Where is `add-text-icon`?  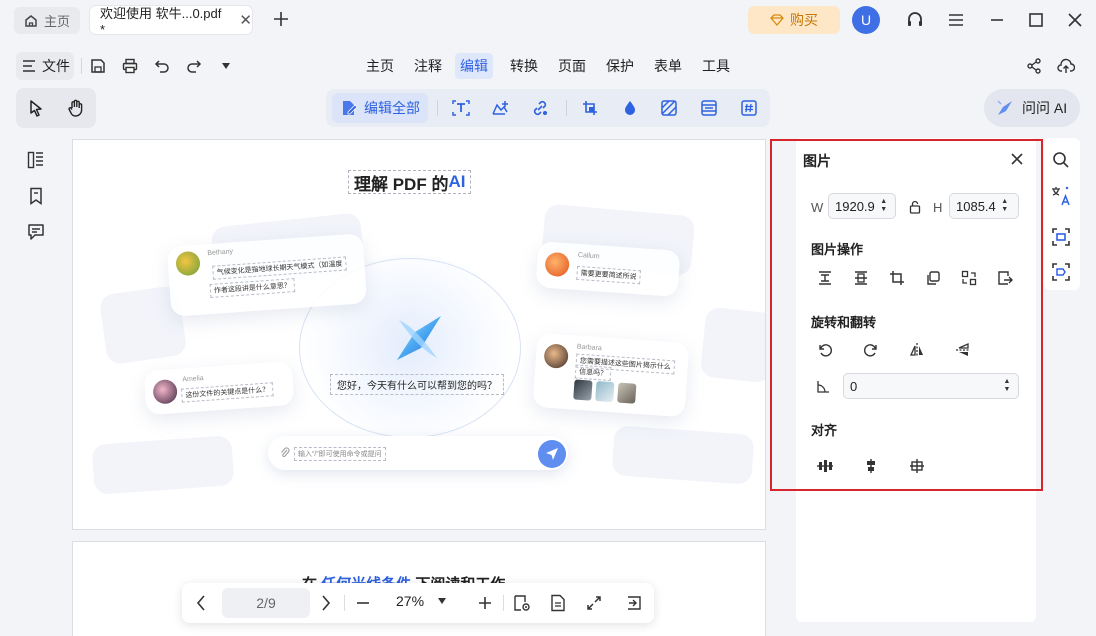
add-text-icon is located at coordinates (461, 108).